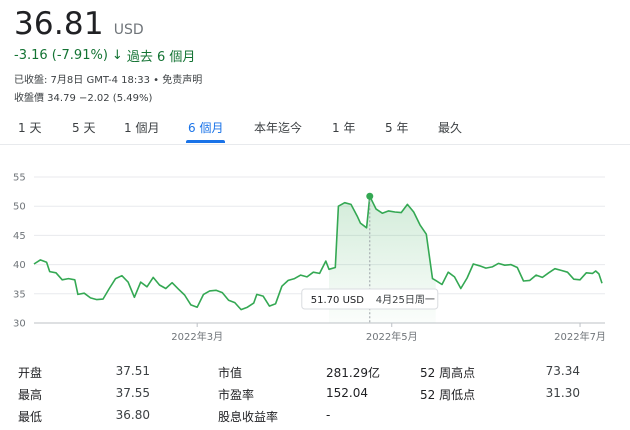 This screenshot has height=430, width=630. I want to click on stat-mktcap-label: 市值, so click(230, 373).